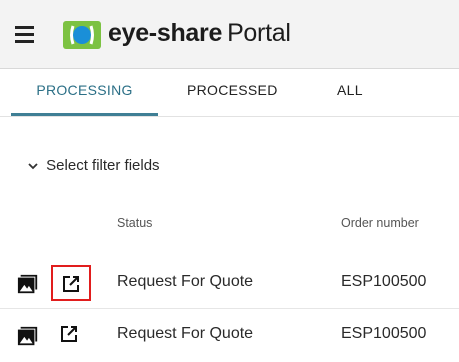  I want to click on filter-toggle-label: Select filter fields, so click(103, 165).